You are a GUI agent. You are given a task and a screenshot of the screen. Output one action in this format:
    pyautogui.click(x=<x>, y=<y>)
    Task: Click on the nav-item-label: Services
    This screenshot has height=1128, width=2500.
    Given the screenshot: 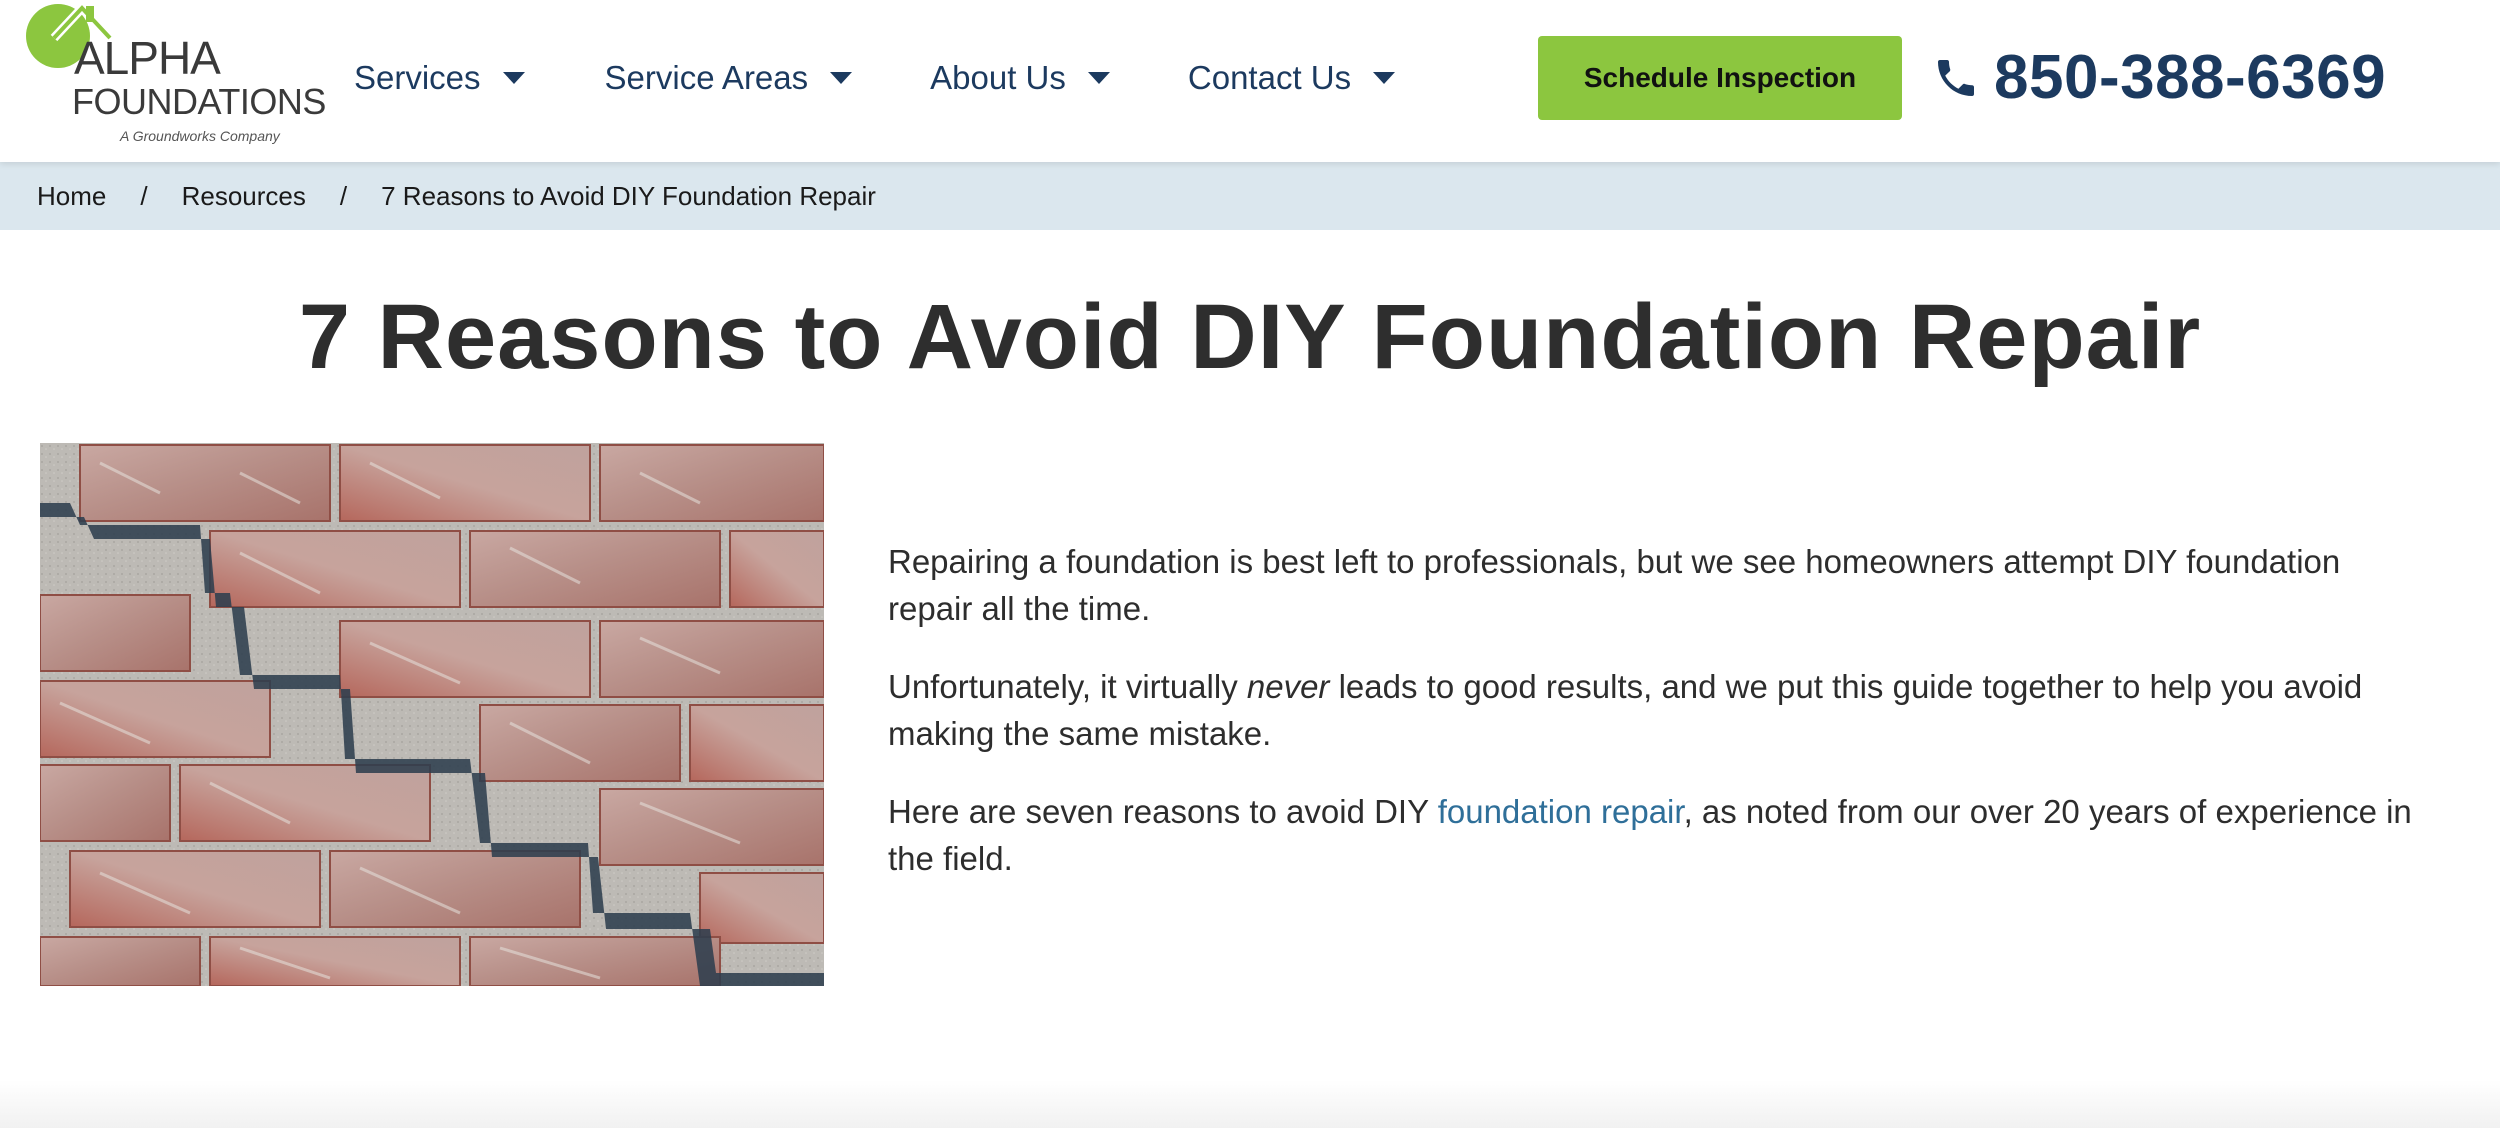 What is the action you would take?
    pyautogui.click(x=417, y=77)
    